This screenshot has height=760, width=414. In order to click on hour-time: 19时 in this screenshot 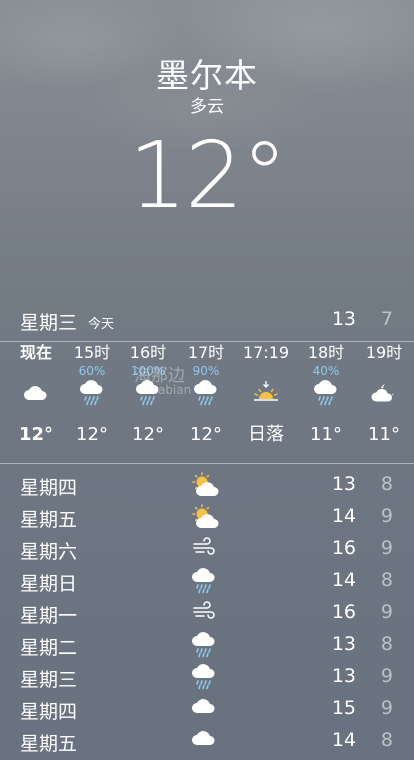, I will do `click(384, 352)`.